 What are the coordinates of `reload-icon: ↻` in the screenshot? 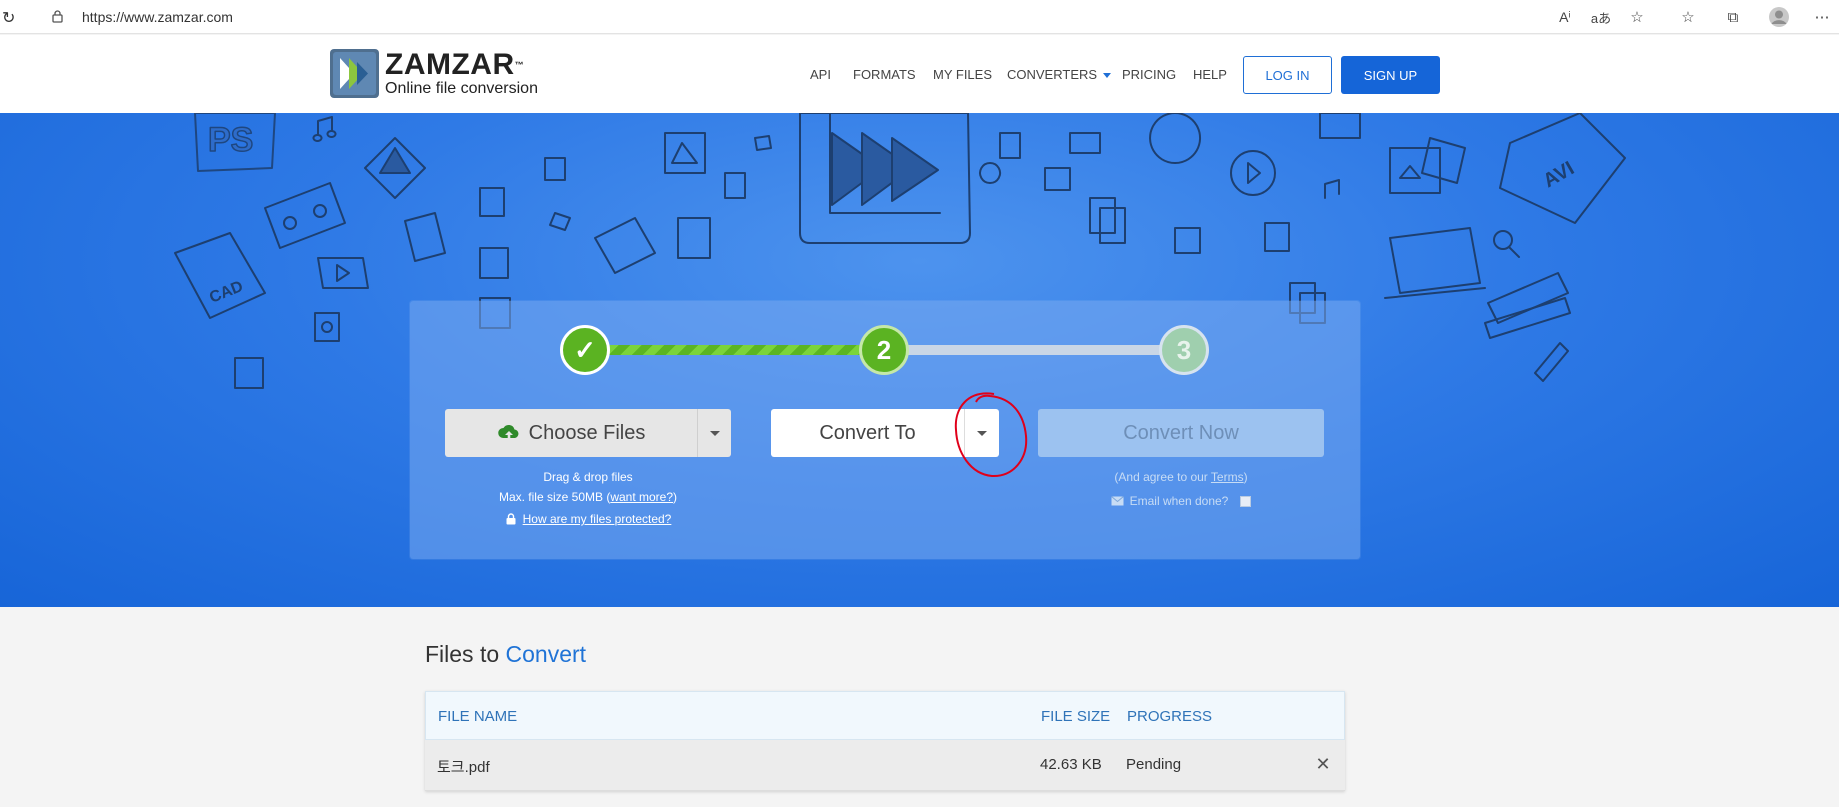 It's located at (8, 18).